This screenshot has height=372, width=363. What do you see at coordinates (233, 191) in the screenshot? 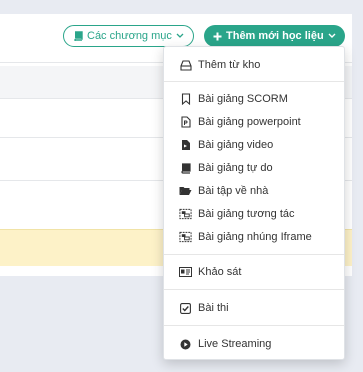
I see `menu-item-label: Bài tập về nhà` at bounding box center [233, 191].